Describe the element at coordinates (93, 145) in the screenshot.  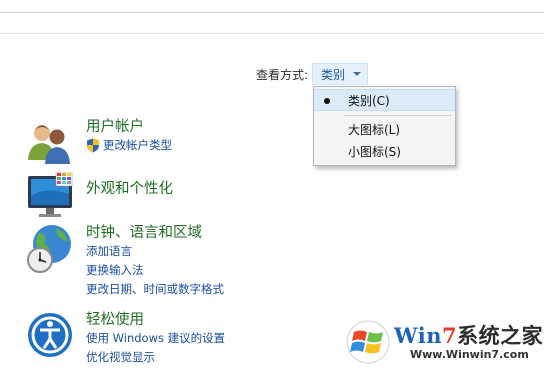
I see `uac-shield-icon` at that location.